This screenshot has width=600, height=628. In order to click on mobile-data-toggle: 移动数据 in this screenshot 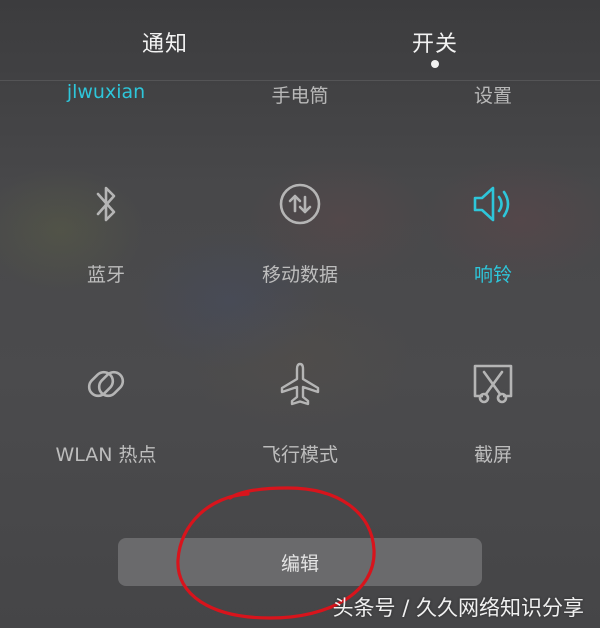, I will do `click(300, 232)`.